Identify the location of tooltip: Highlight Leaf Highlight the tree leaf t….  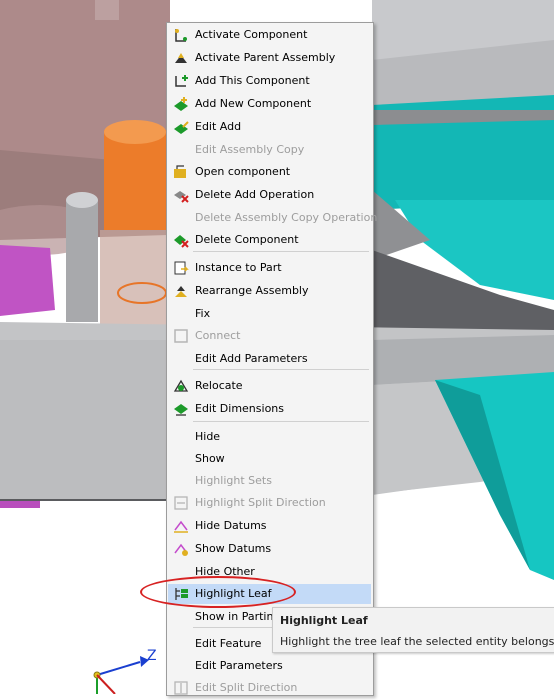
(413, 630).